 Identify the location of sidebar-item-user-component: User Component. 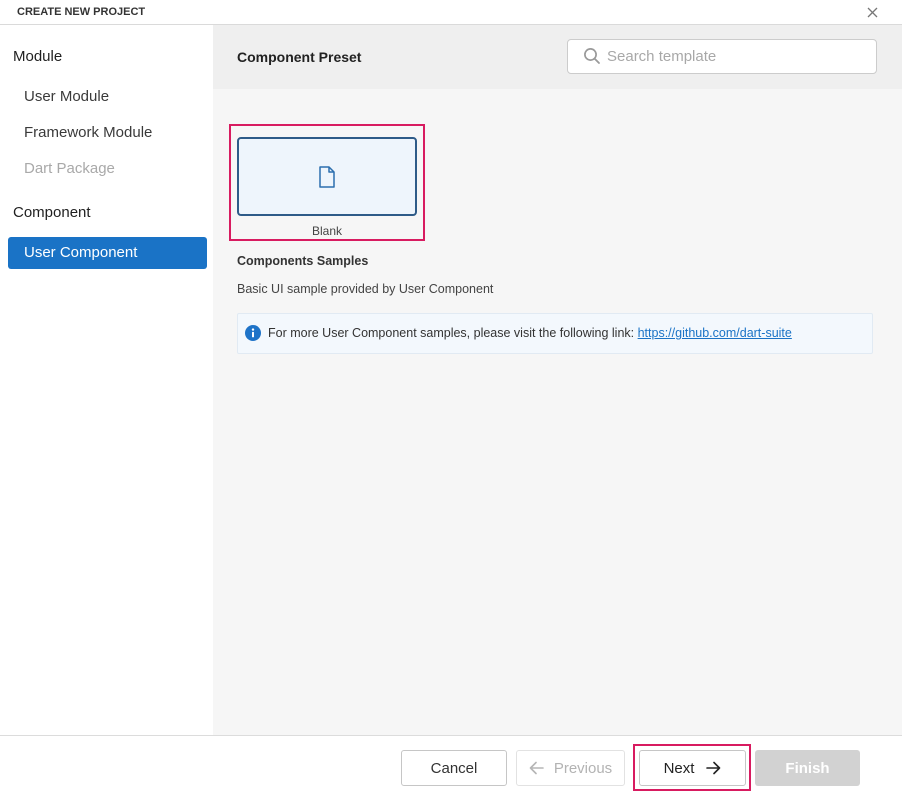
(107, 253).